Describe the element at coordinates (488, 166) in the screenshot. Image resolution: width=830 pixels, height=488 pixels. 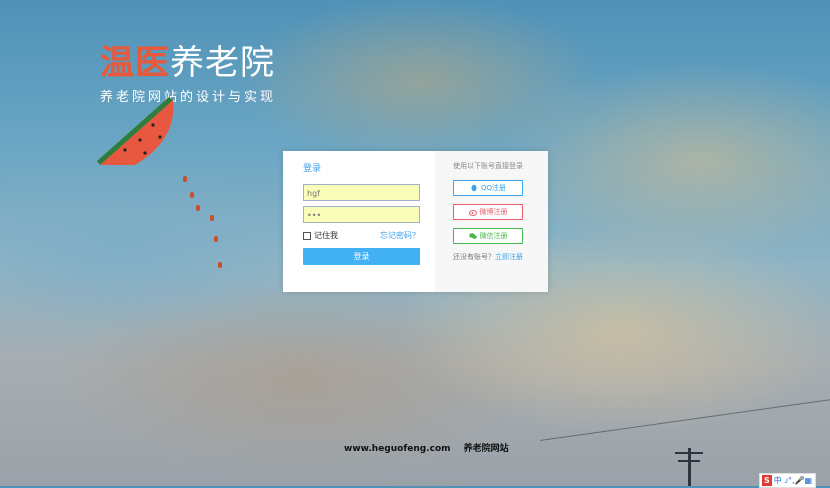
I see `social-login-title: 使用以下账号直接登录` at that location.